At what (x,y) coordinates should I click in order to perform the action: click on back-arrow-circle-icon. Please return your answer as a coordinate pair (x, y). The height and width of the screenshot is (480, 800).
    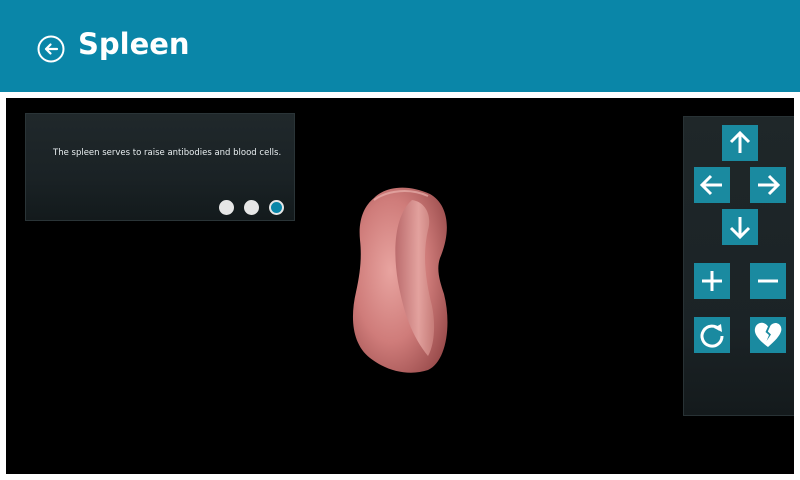
    Looking at the image, I should click on (51, 49).